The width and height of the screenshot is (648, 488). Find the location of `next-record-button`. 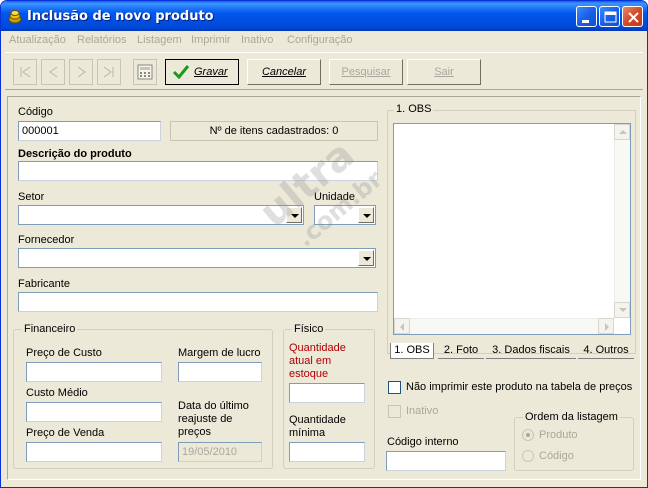

next-record-button is located at coordinates (81, 72).